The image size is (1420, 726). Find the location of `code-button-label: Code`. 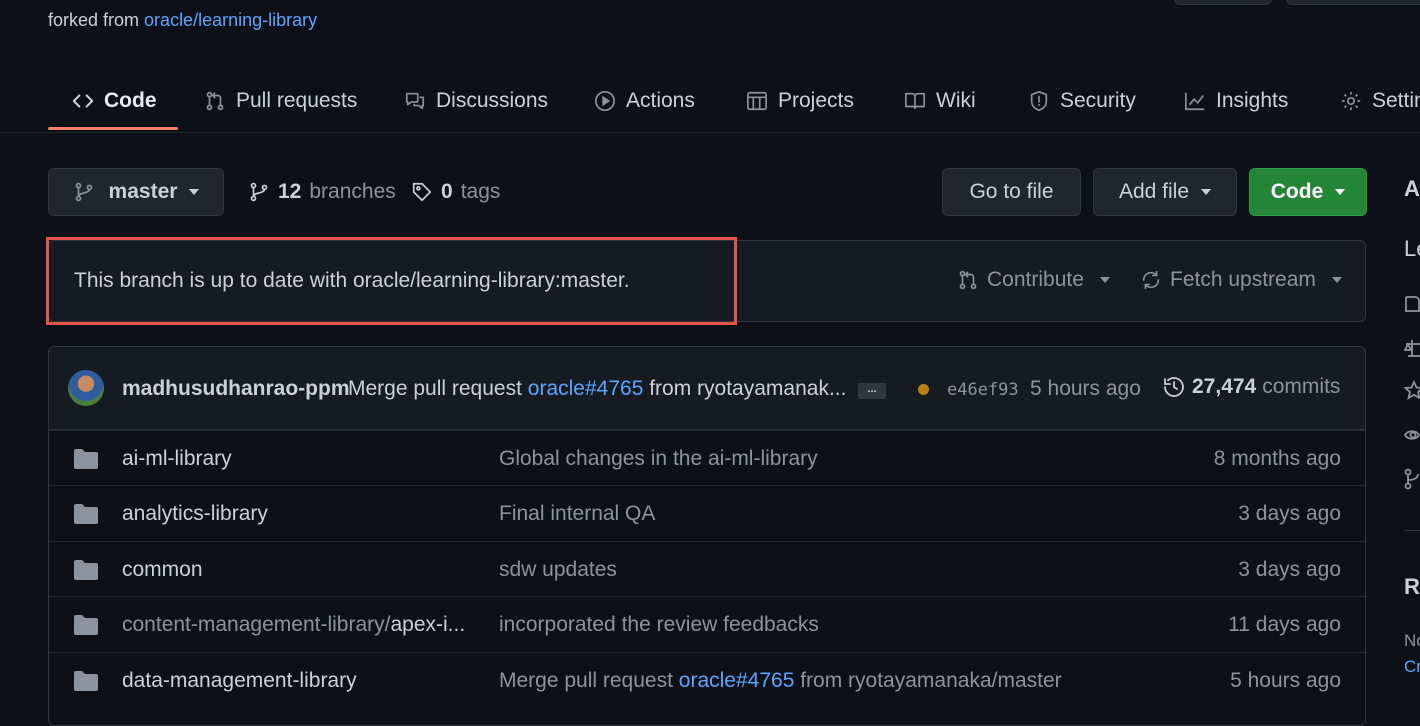

code-button-label: Code is located at coordinates (1297, 191).